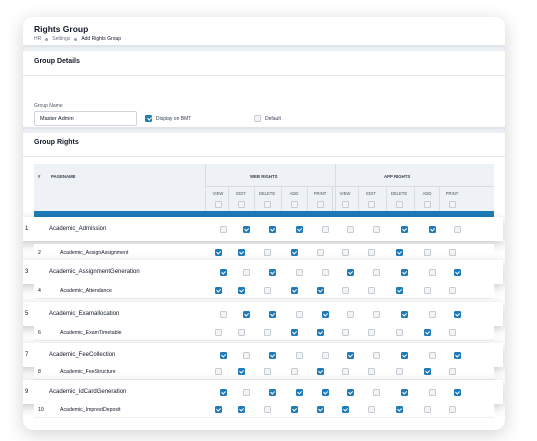  Describe the element at coordinates (218, 204) in the screenshot. I see `web-view-select-all-checkbox` at that location.